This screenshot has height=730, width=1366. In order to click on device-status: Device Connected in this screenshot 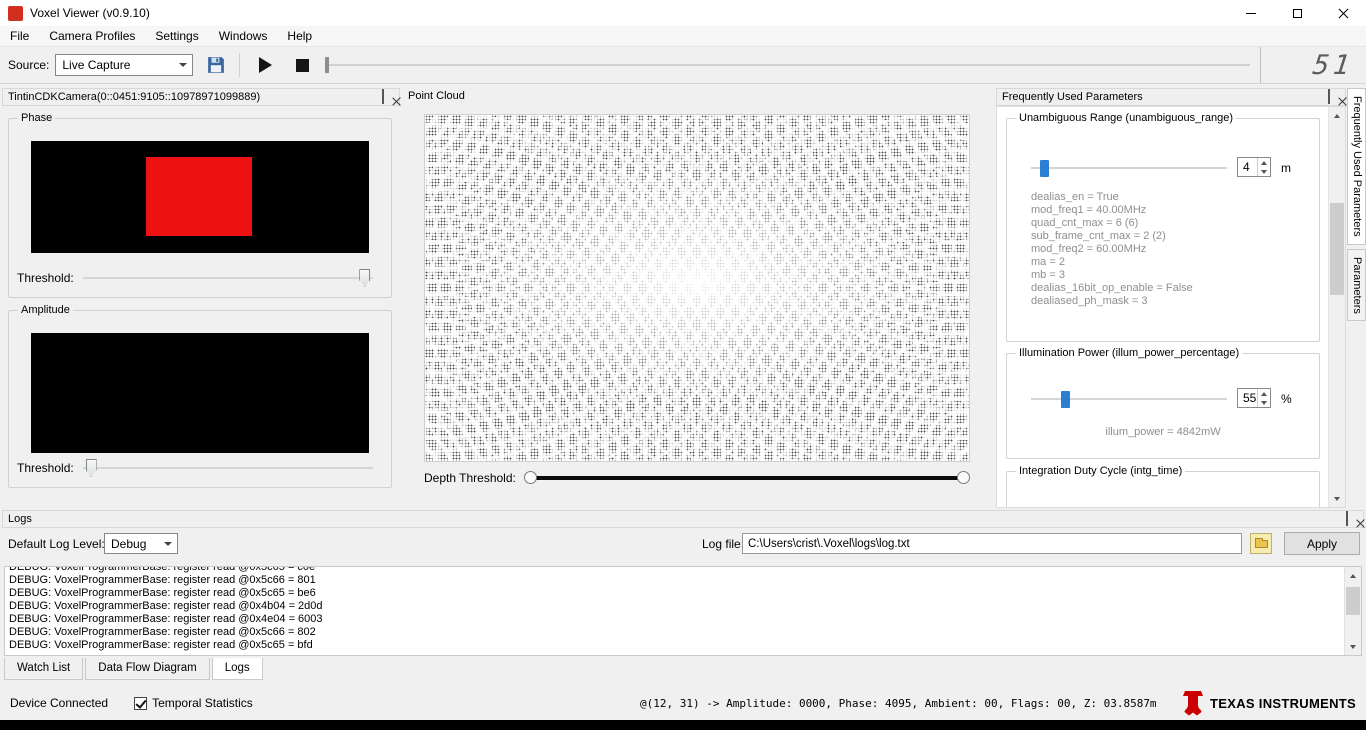, I will do `click(59, 703)`.